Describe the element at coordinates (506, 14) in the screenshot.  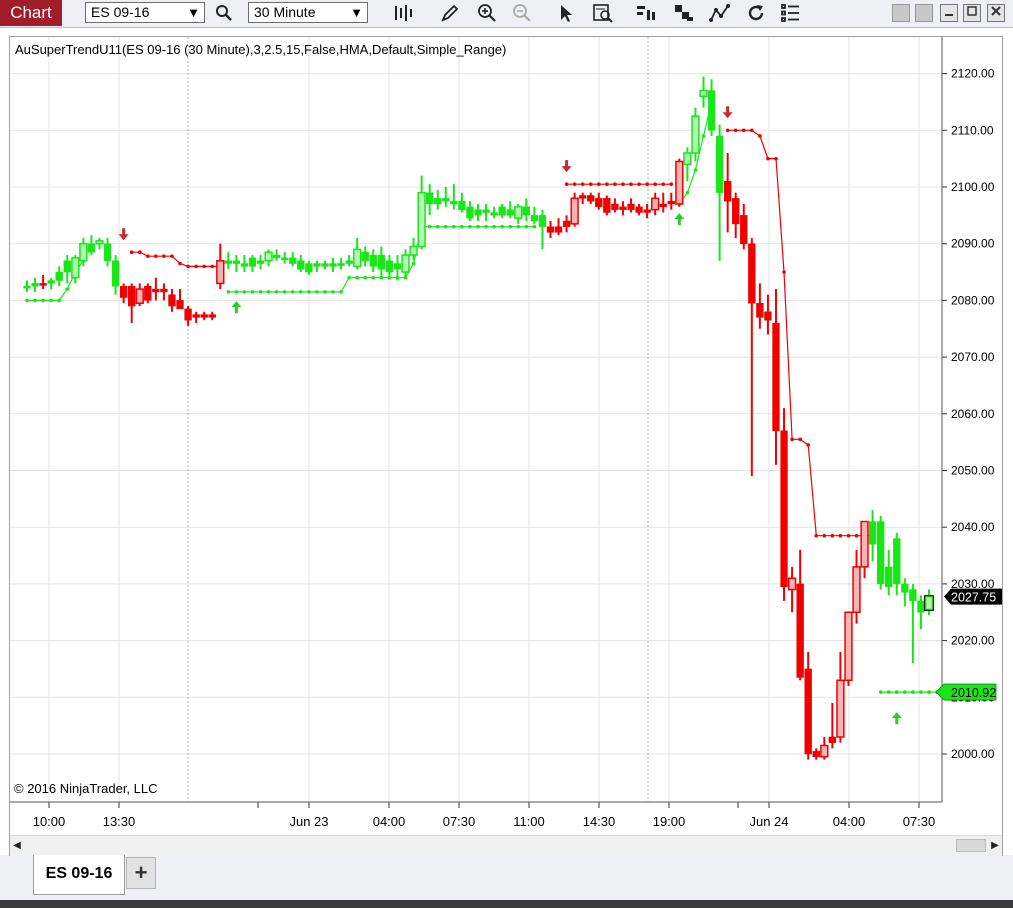
I see `toolbar: Chart ES 09-16 ▼ 30 Minute ▼` at that location.